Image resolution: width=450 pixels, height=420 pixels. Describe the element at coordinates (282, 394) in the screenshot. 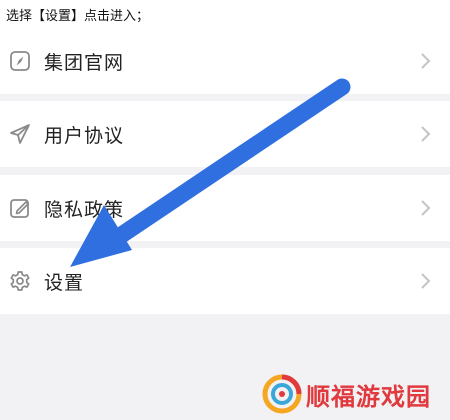

I see `watermark-logo-icon` at that location.